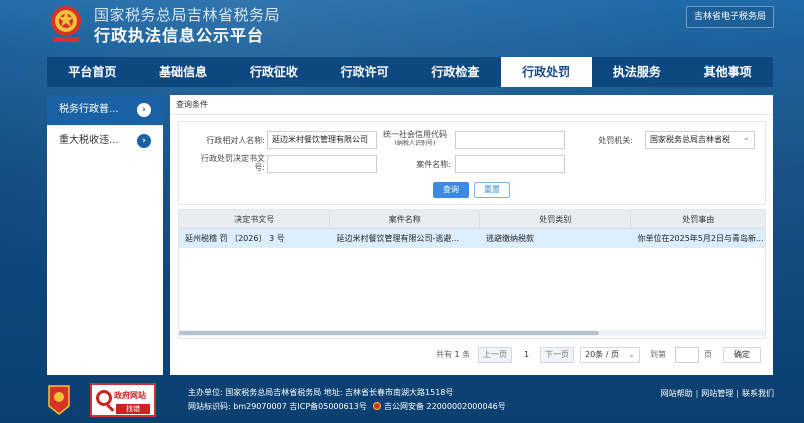 This screenshot has height=423, width=804. Describe the element at coordinates (730, 17) in the screenshot. I see `etax-link-button: 吉林省电子税务局` at that location.